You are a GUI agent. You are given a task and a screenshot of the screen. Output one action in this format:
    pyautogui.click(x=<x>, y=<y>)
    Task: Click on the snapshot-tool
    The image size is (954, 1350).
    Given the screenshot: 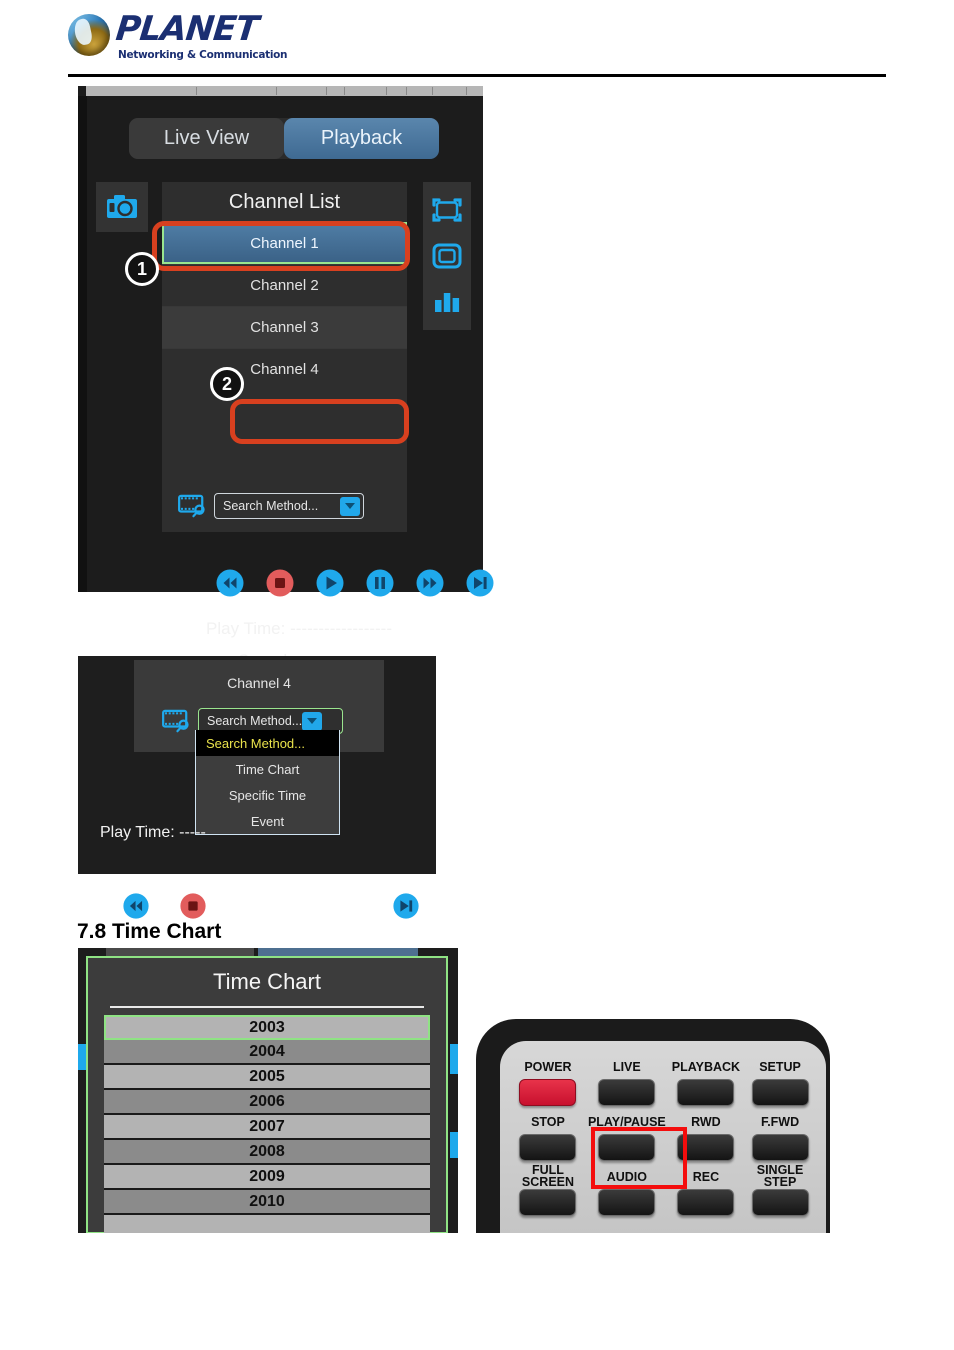 What is the action you would take?
    pyautogui.click(x=122, y=207)
    